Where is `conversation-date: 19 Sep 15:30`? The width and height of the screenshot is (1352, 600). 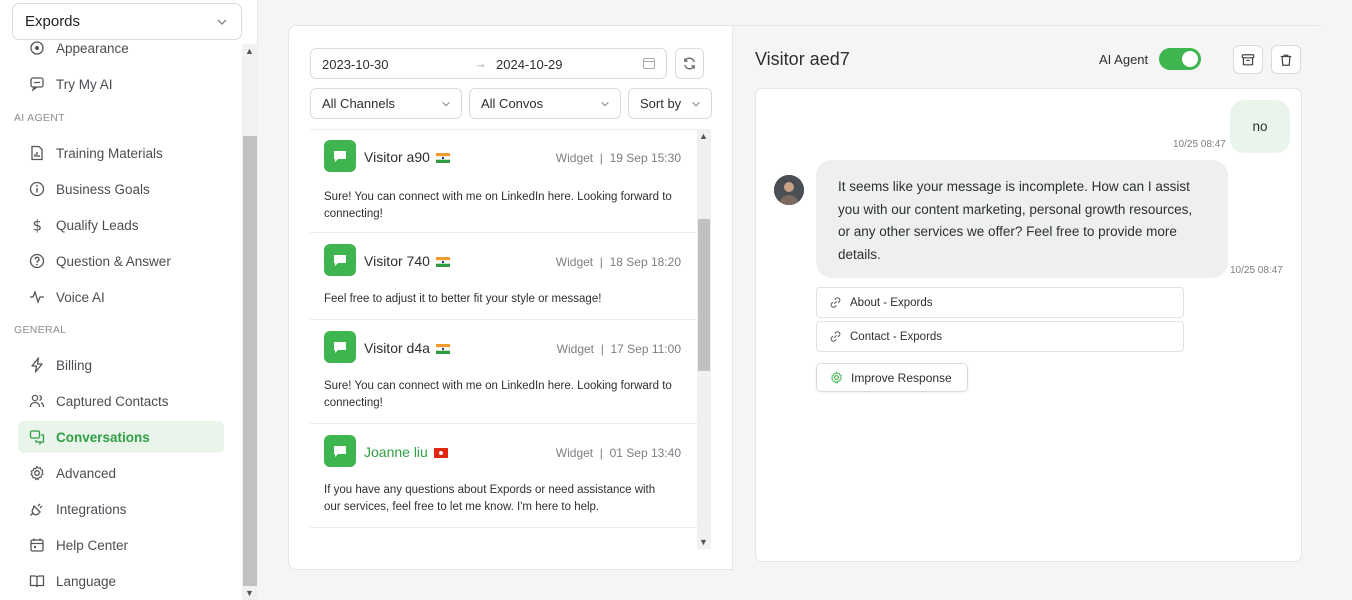 conversation-date: 19 Sep 15:30 is located at coordinates (645, 158).